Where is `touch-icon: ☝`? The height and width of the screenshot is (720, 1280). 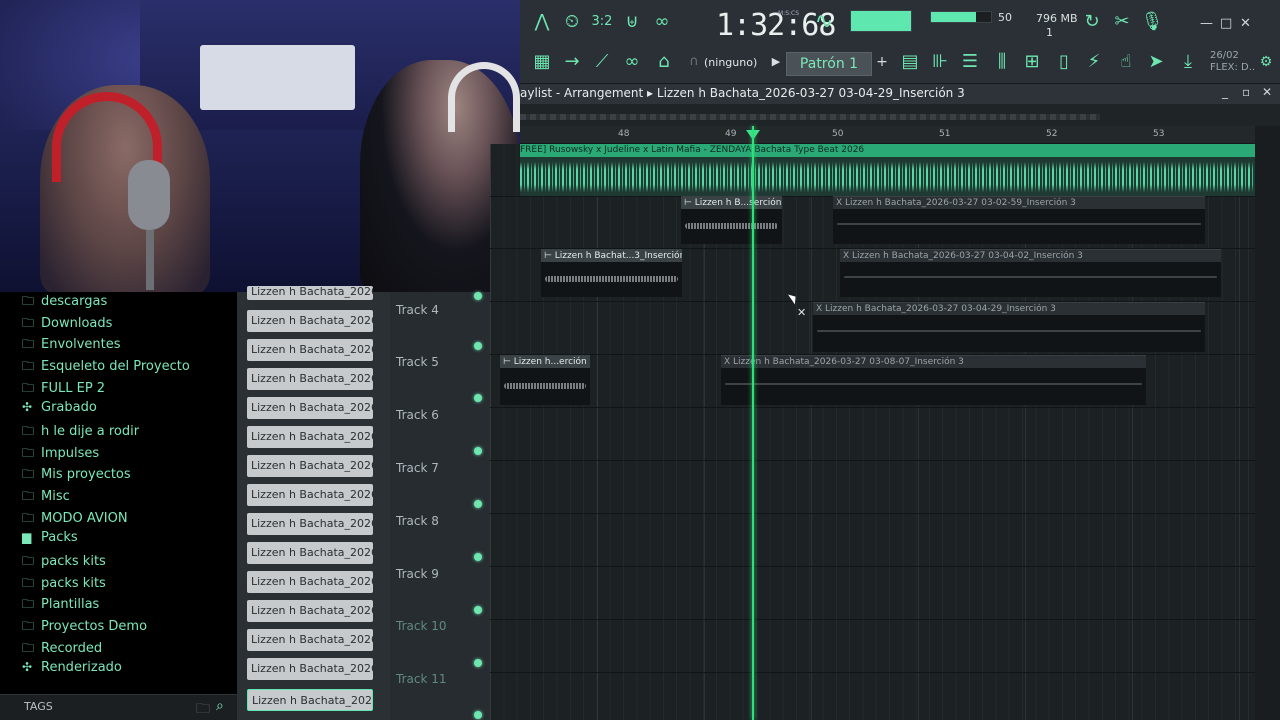
touch-icon: ☝ is located at coordinates (1126, 62).